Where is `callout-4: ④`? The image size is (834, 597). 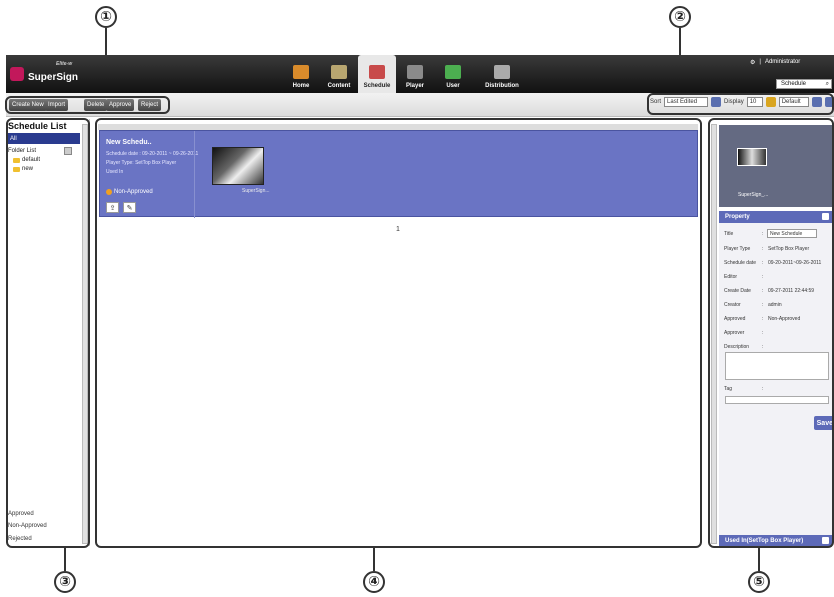
callout-4: ④ is located at coordinates (374, 582).